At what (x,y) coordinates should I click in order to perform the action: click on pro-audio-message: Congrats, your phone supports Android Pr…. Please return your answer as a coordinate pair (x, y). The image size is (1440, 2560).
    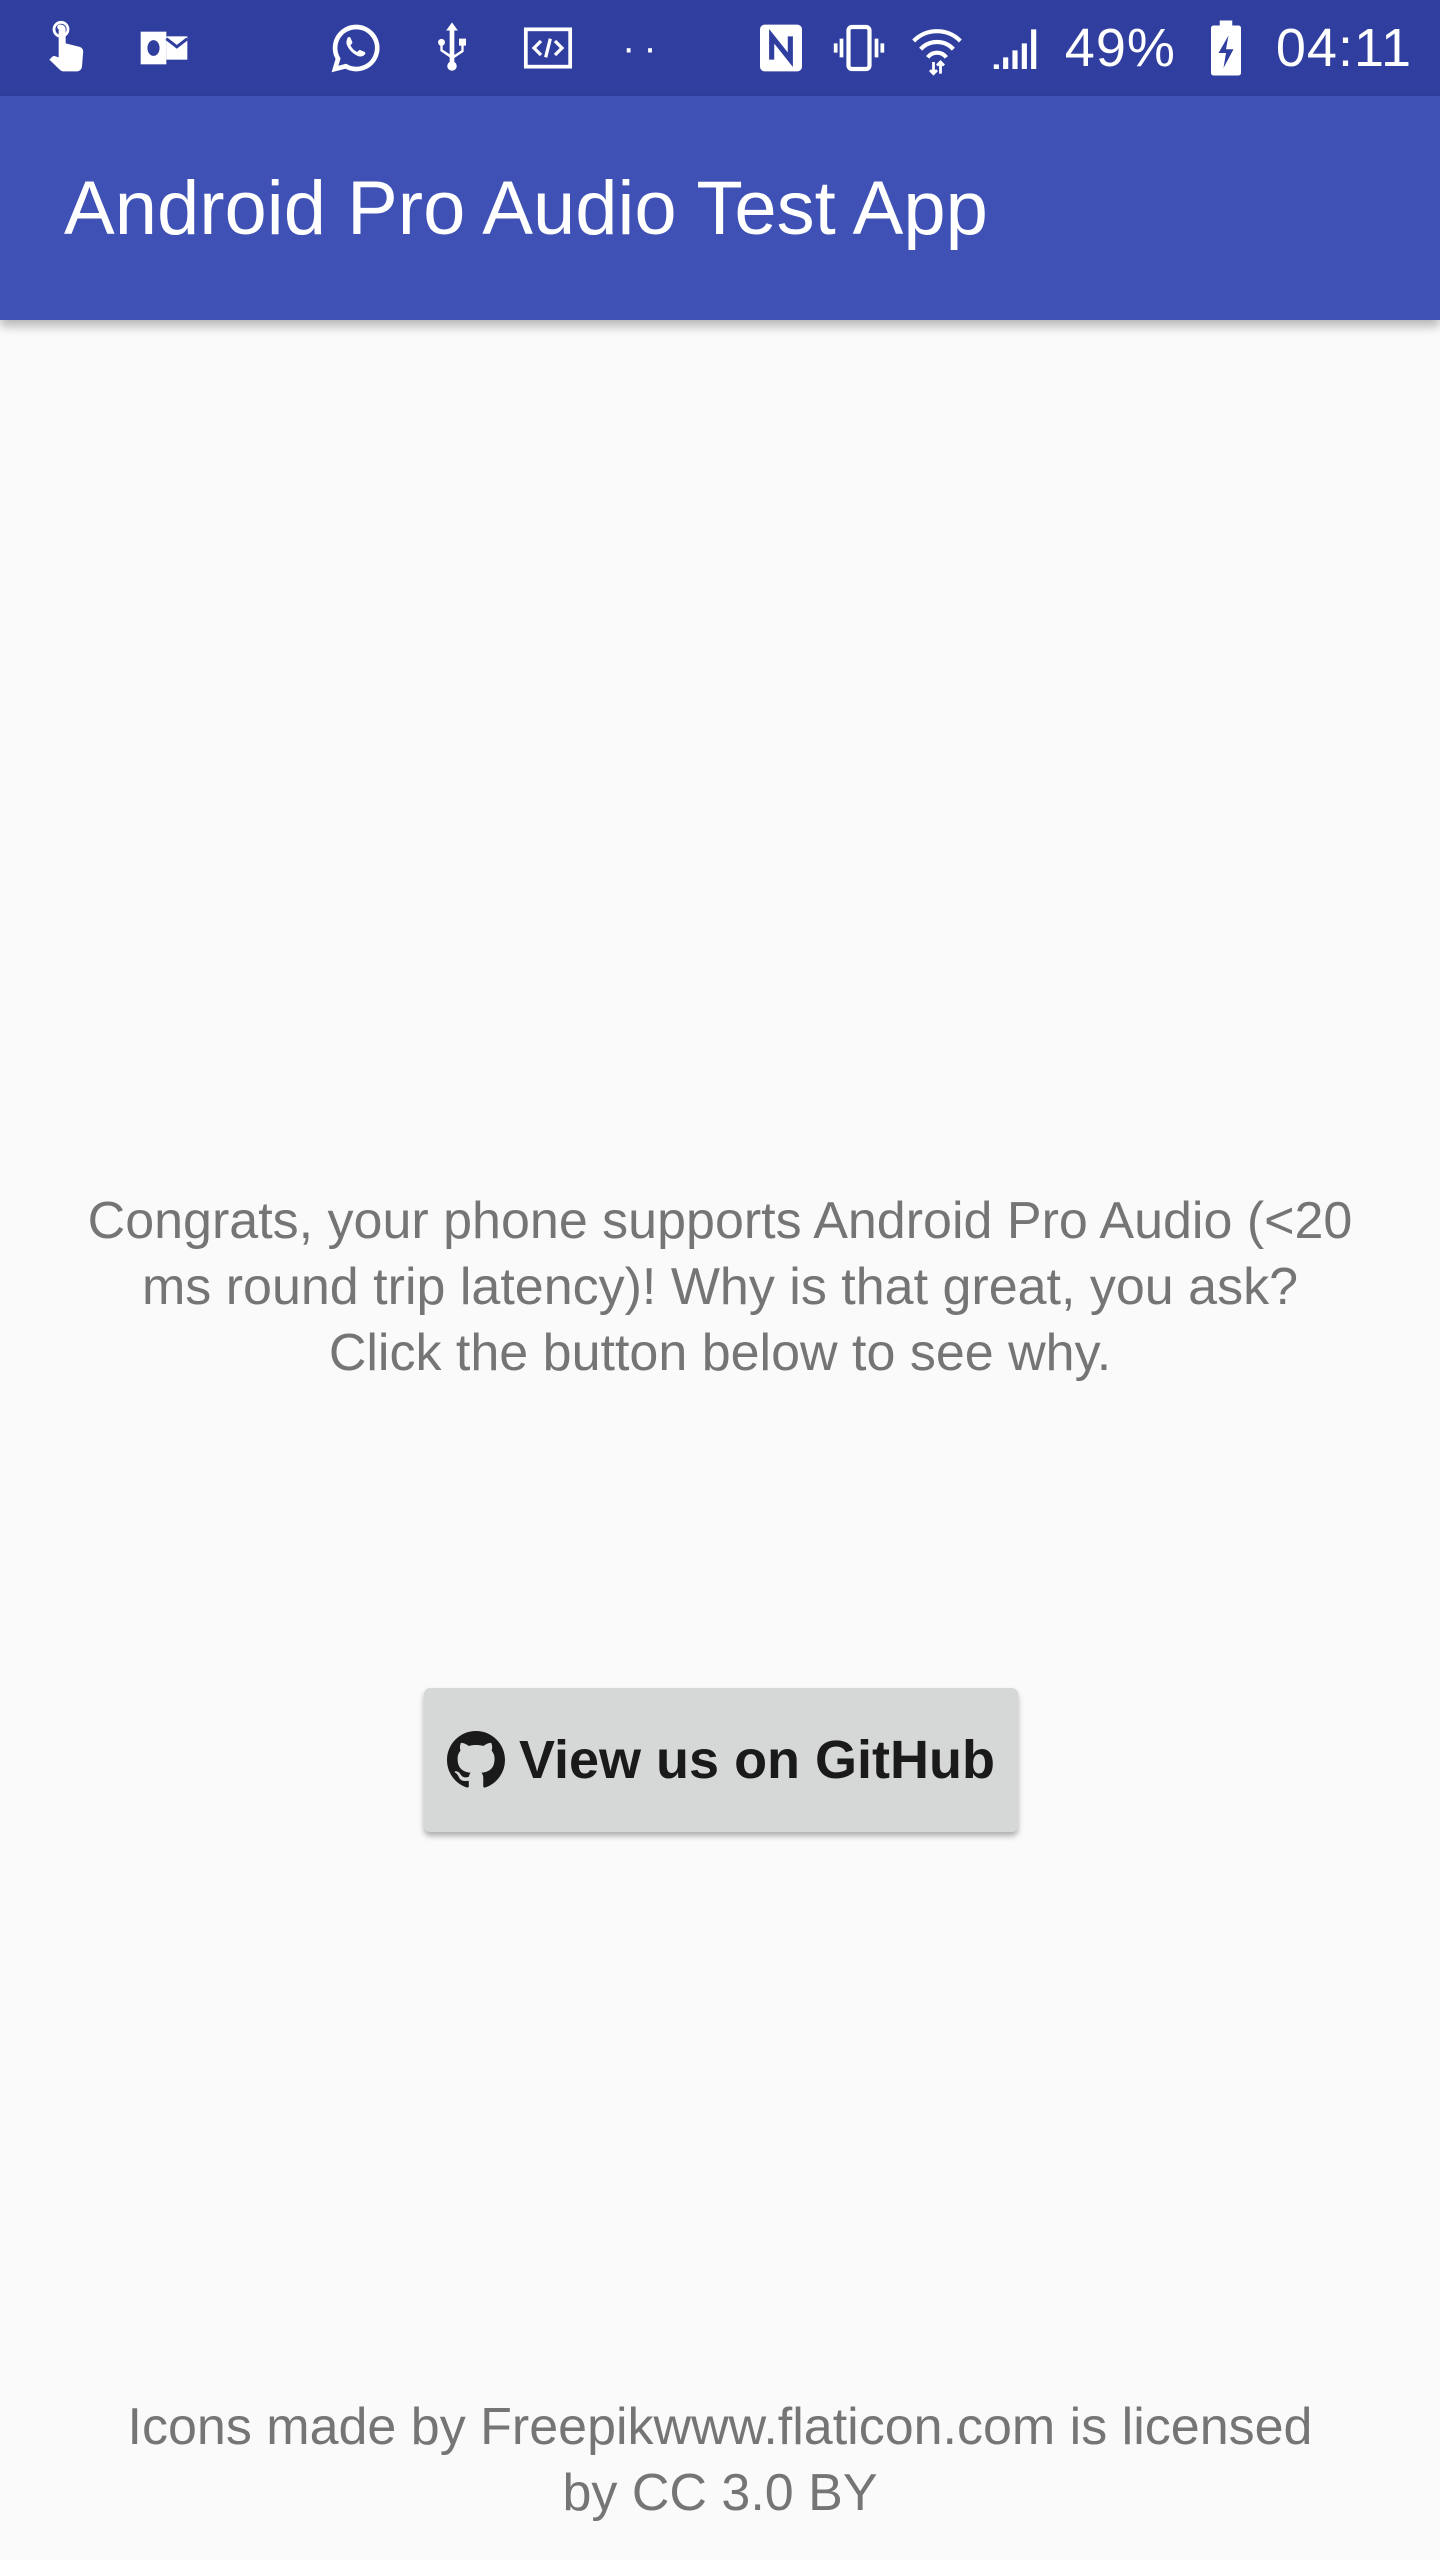
    Looking at the image, I should click on (720, 1287).